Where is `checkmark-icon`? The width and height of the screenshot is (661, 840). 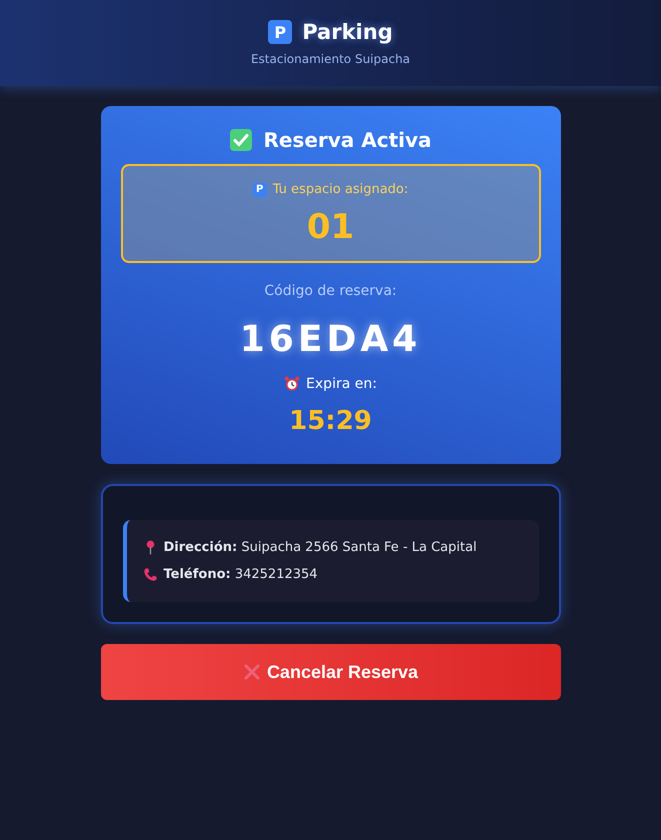
checkmark-icon is located at coordinates (241, 140).